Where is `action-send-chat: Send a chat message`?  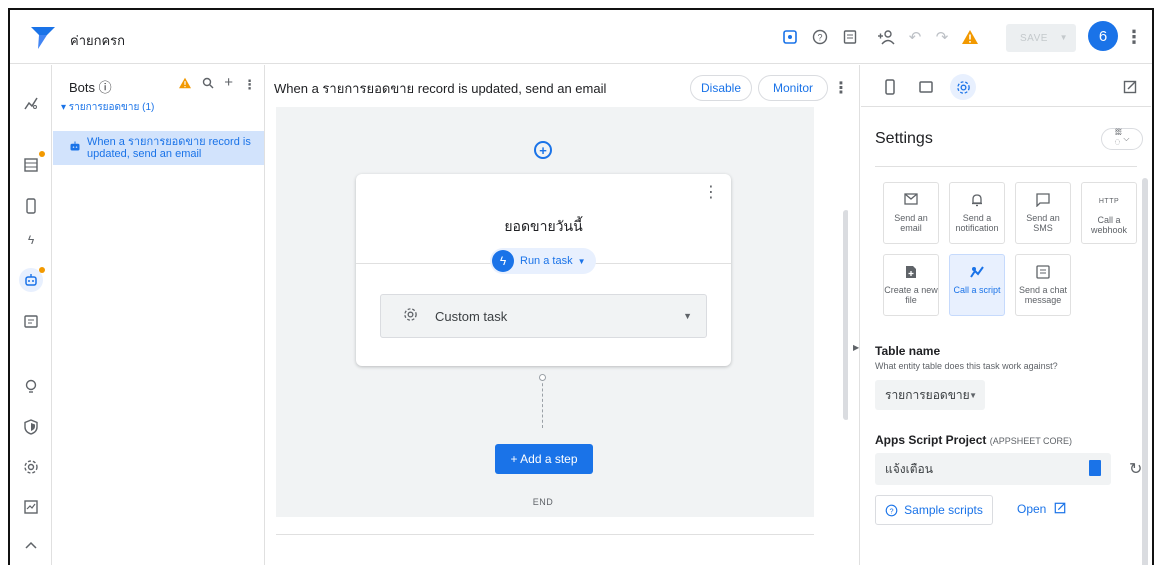 action-send-chat: Send a chat message is located at coordinates (1043, 285).